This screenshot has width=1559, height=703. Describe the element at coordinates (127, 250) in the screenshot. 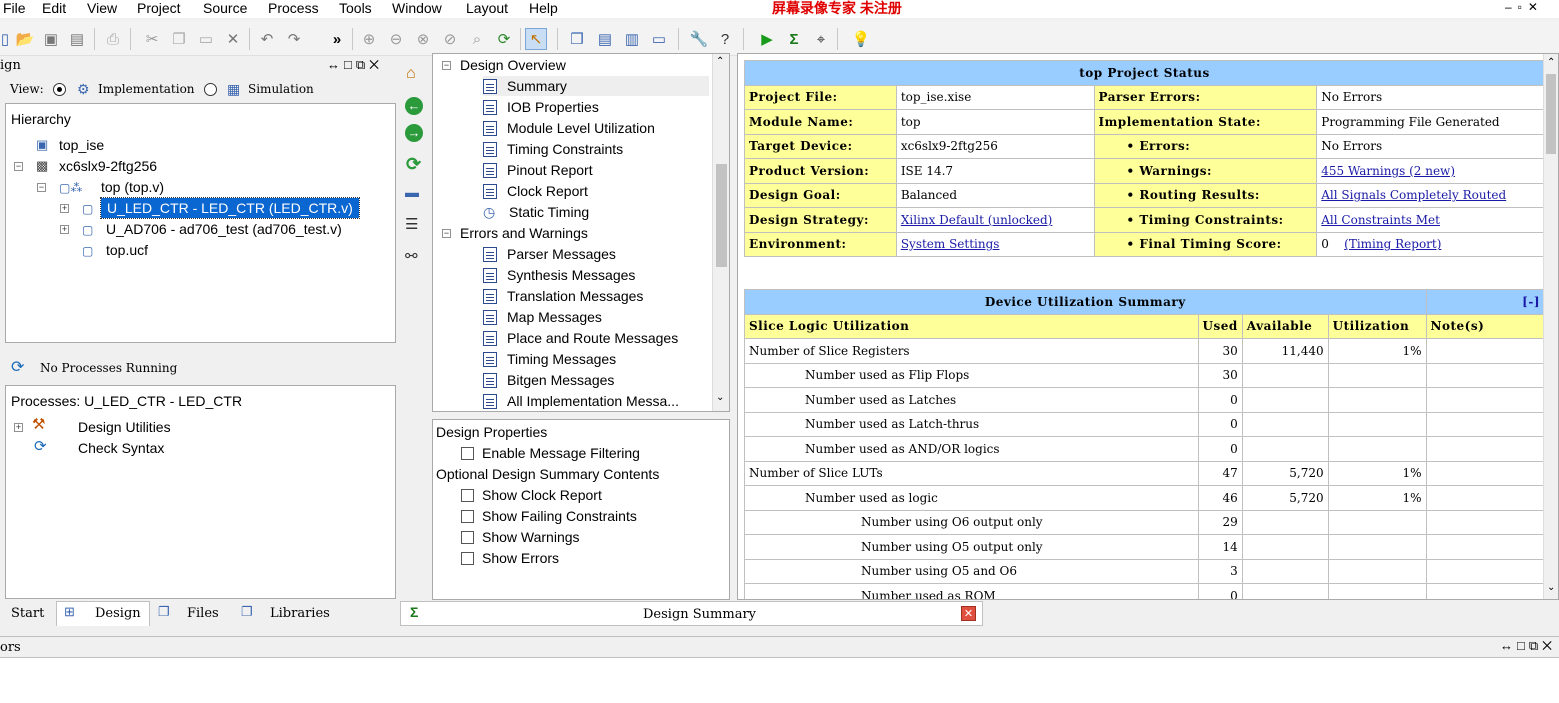

I see `hierarchy-ucf: top.ucf` at that location.